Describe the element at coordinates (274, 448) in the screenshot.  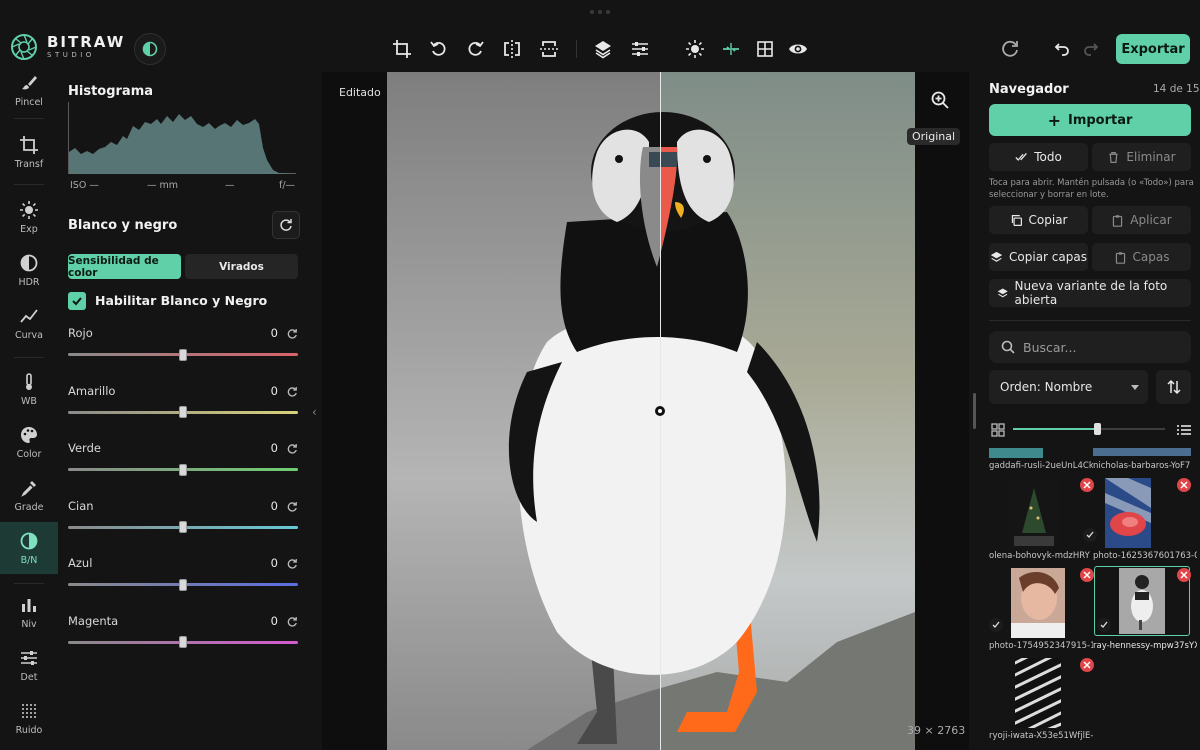
I see `slider-value: 0` at that location.